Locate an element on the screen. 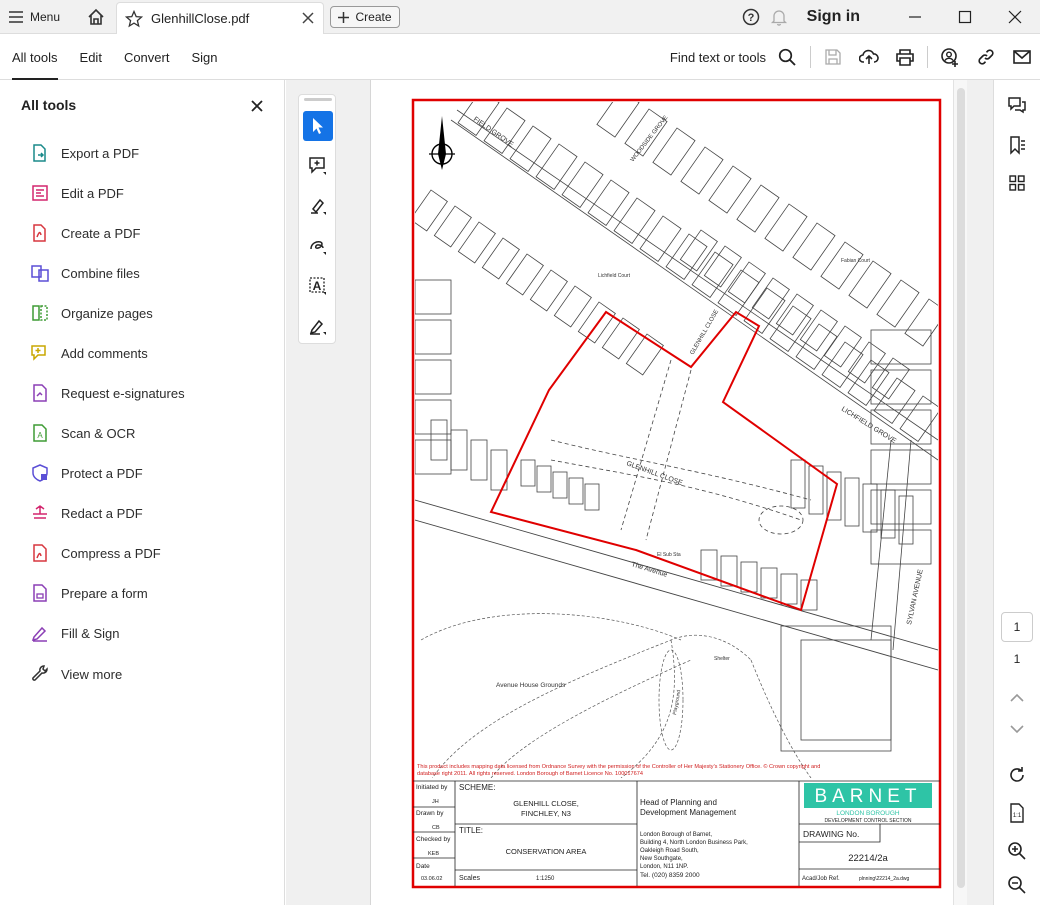 The height and width of the screenshot is (910, 1040). tool-label: Export a PDF is located at coordinates (100, 153).